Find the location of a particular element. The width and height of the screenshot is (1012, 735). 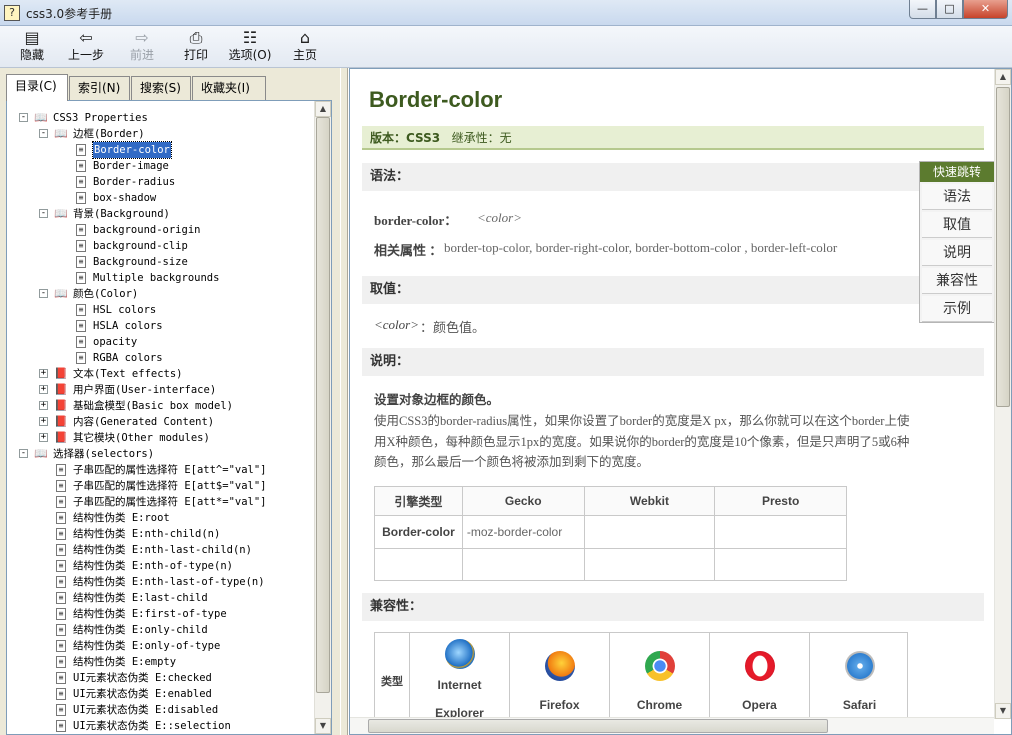

article-title: Border-color is located at coordinates (436, 99).